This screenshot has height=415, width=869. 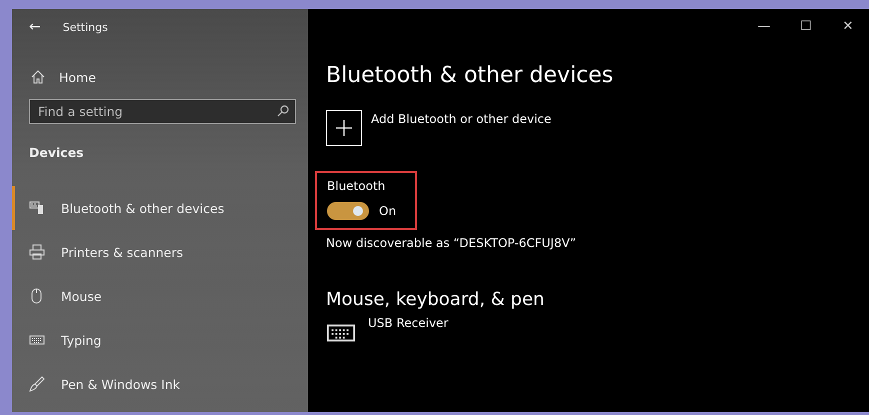 What do you see at coordinates (37, 252) in the screenshot?
I see `printer-icon` at bounding box center [37, 252].